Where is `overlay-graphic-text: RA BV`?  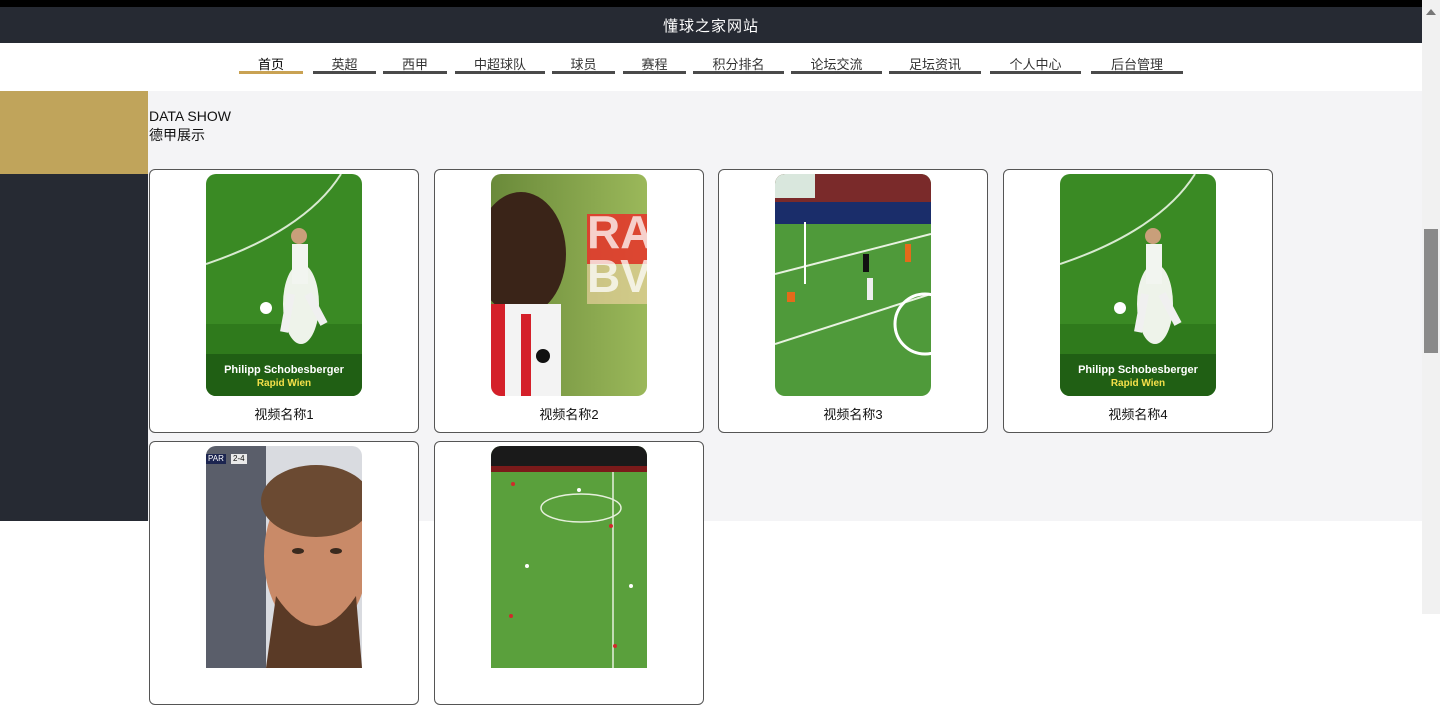 overlay-graphic-text: RA BV is located at coordinates (617, 254).